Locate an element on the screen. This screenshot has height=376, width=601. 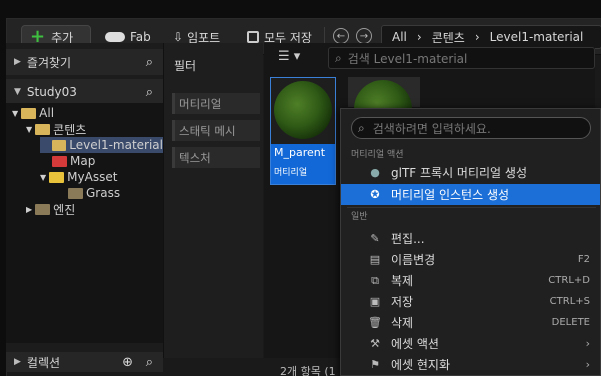
menu-item-duplicate: ⧉ 복제 CTRL+D is located at coordinates (470, 280).